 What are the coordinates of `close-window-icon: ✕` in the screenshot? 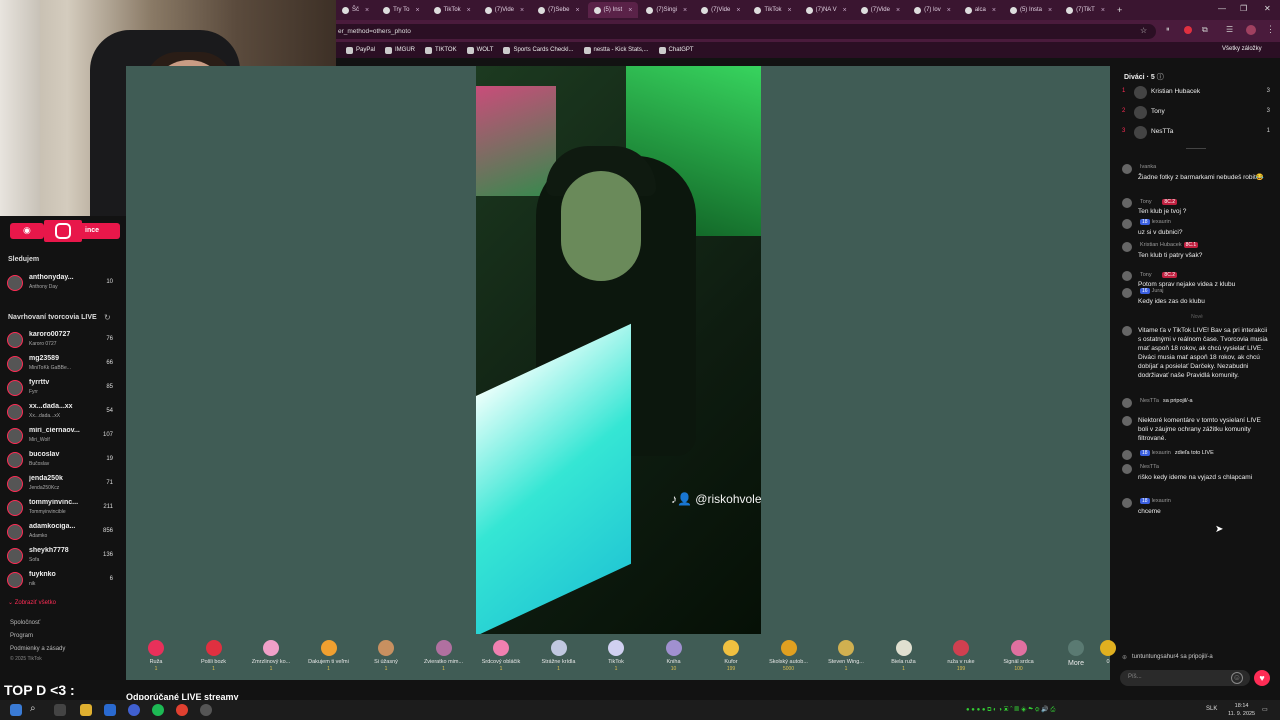 It's located at (1267, 8).